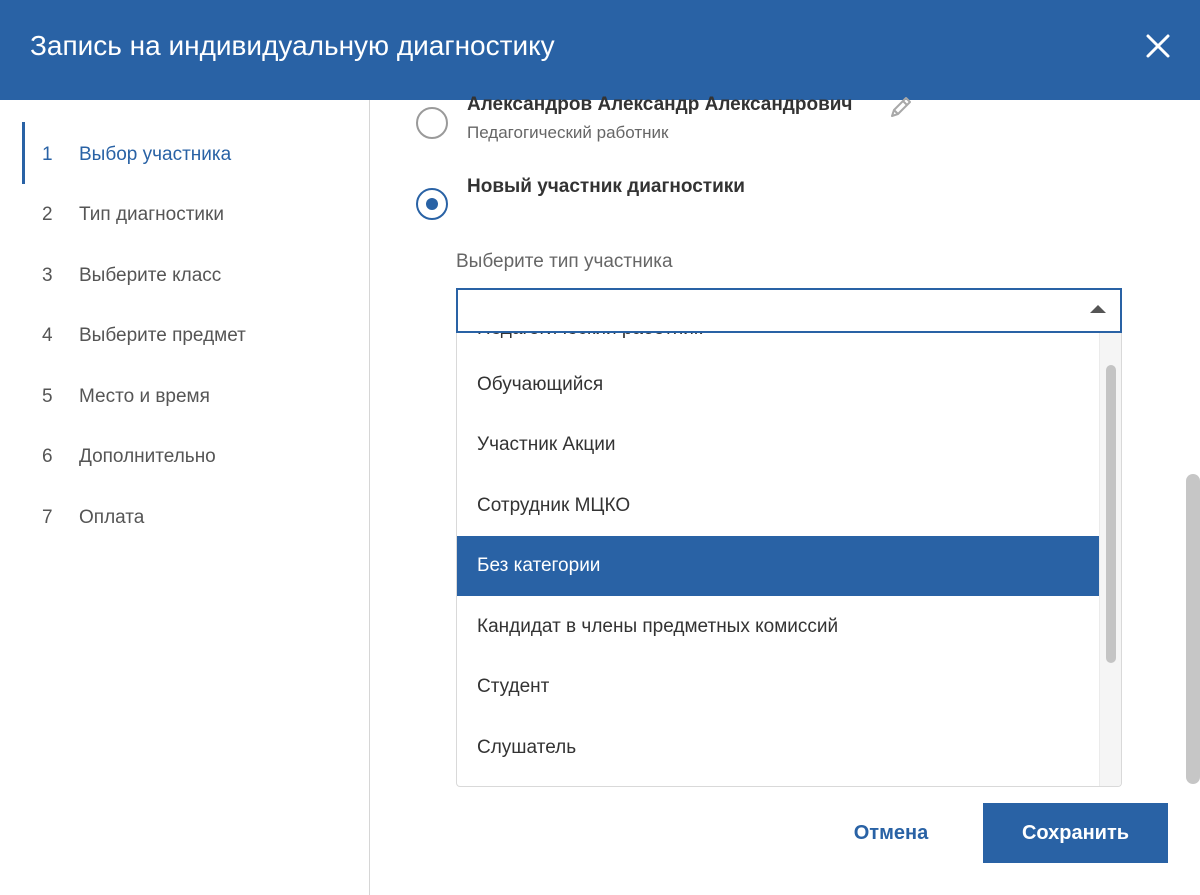 This screenshot has height=895, width=1200. Describe the element at coordinates (589, 337) in the screenshot. I see `dropdown-option-partial: Педагогический работник` at that location.